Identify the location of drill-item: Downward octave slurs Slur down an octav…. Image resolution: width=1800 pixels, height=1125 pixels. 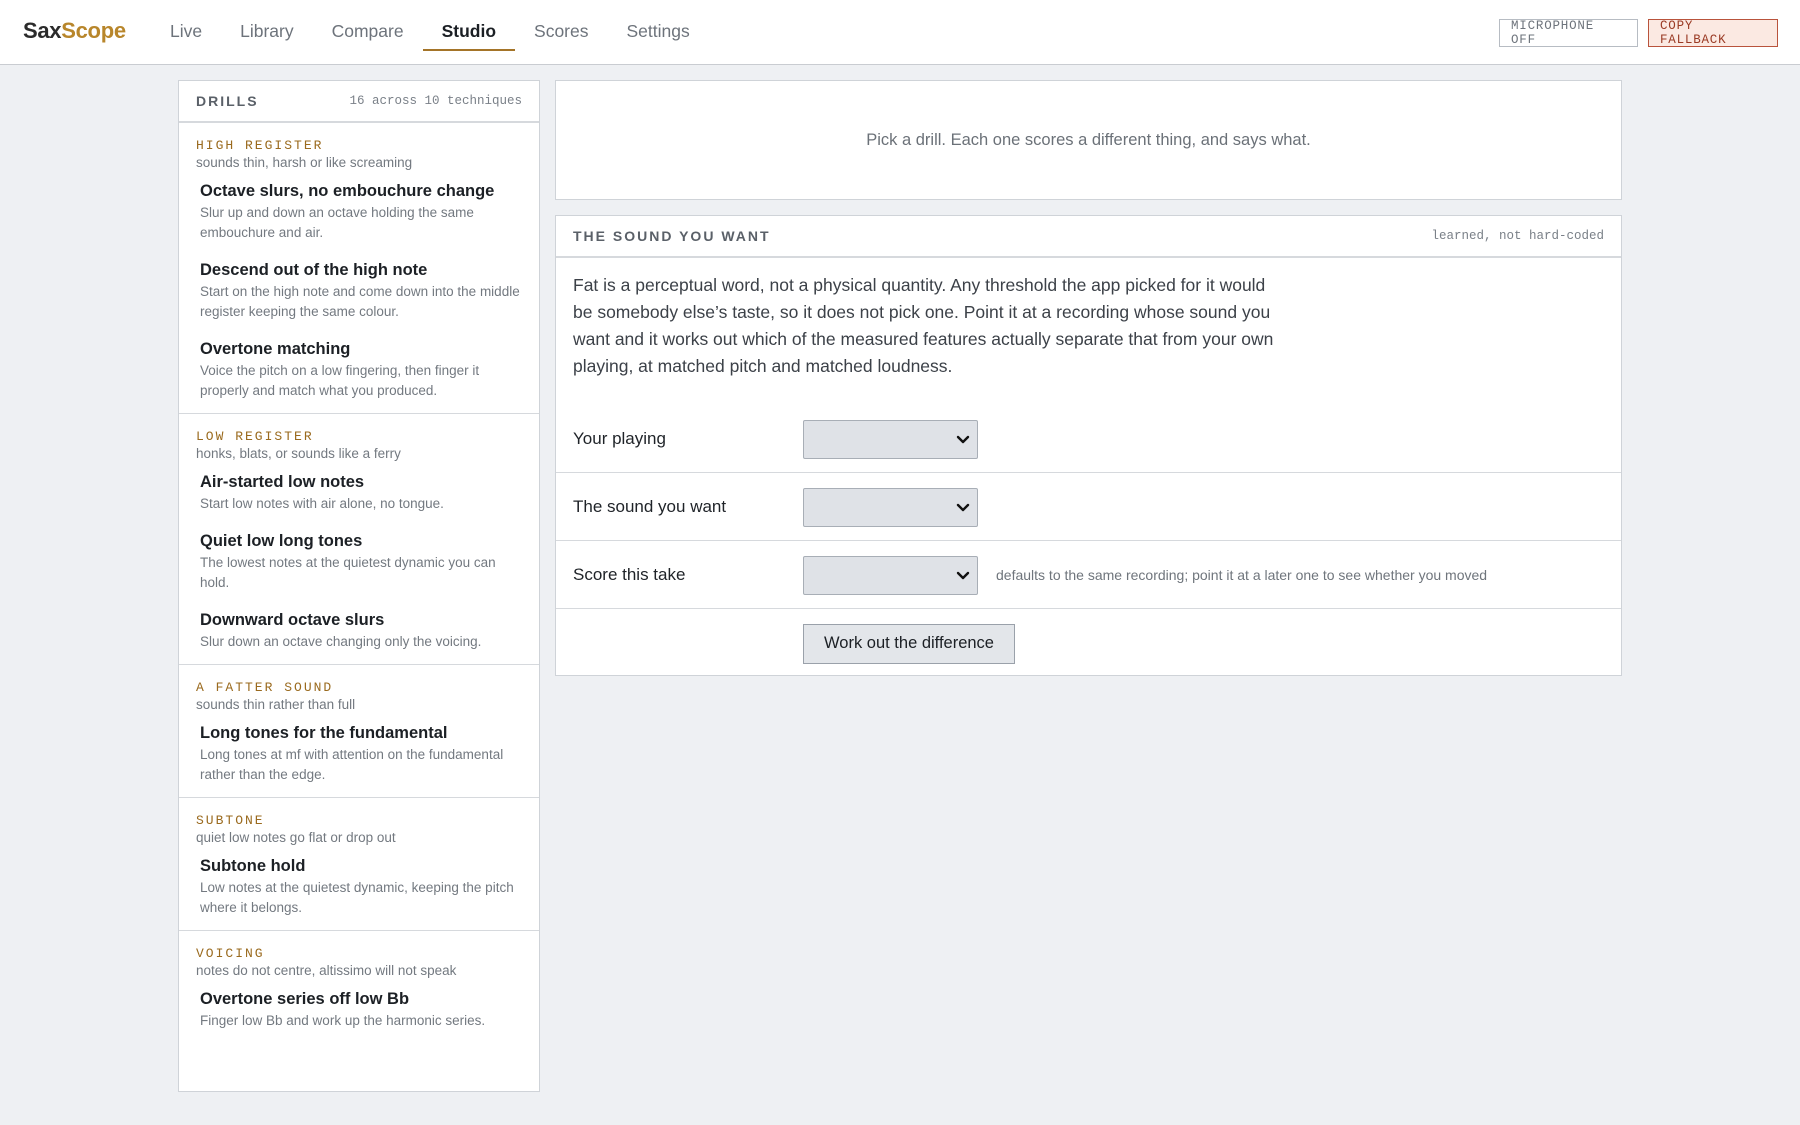
(359, 628).